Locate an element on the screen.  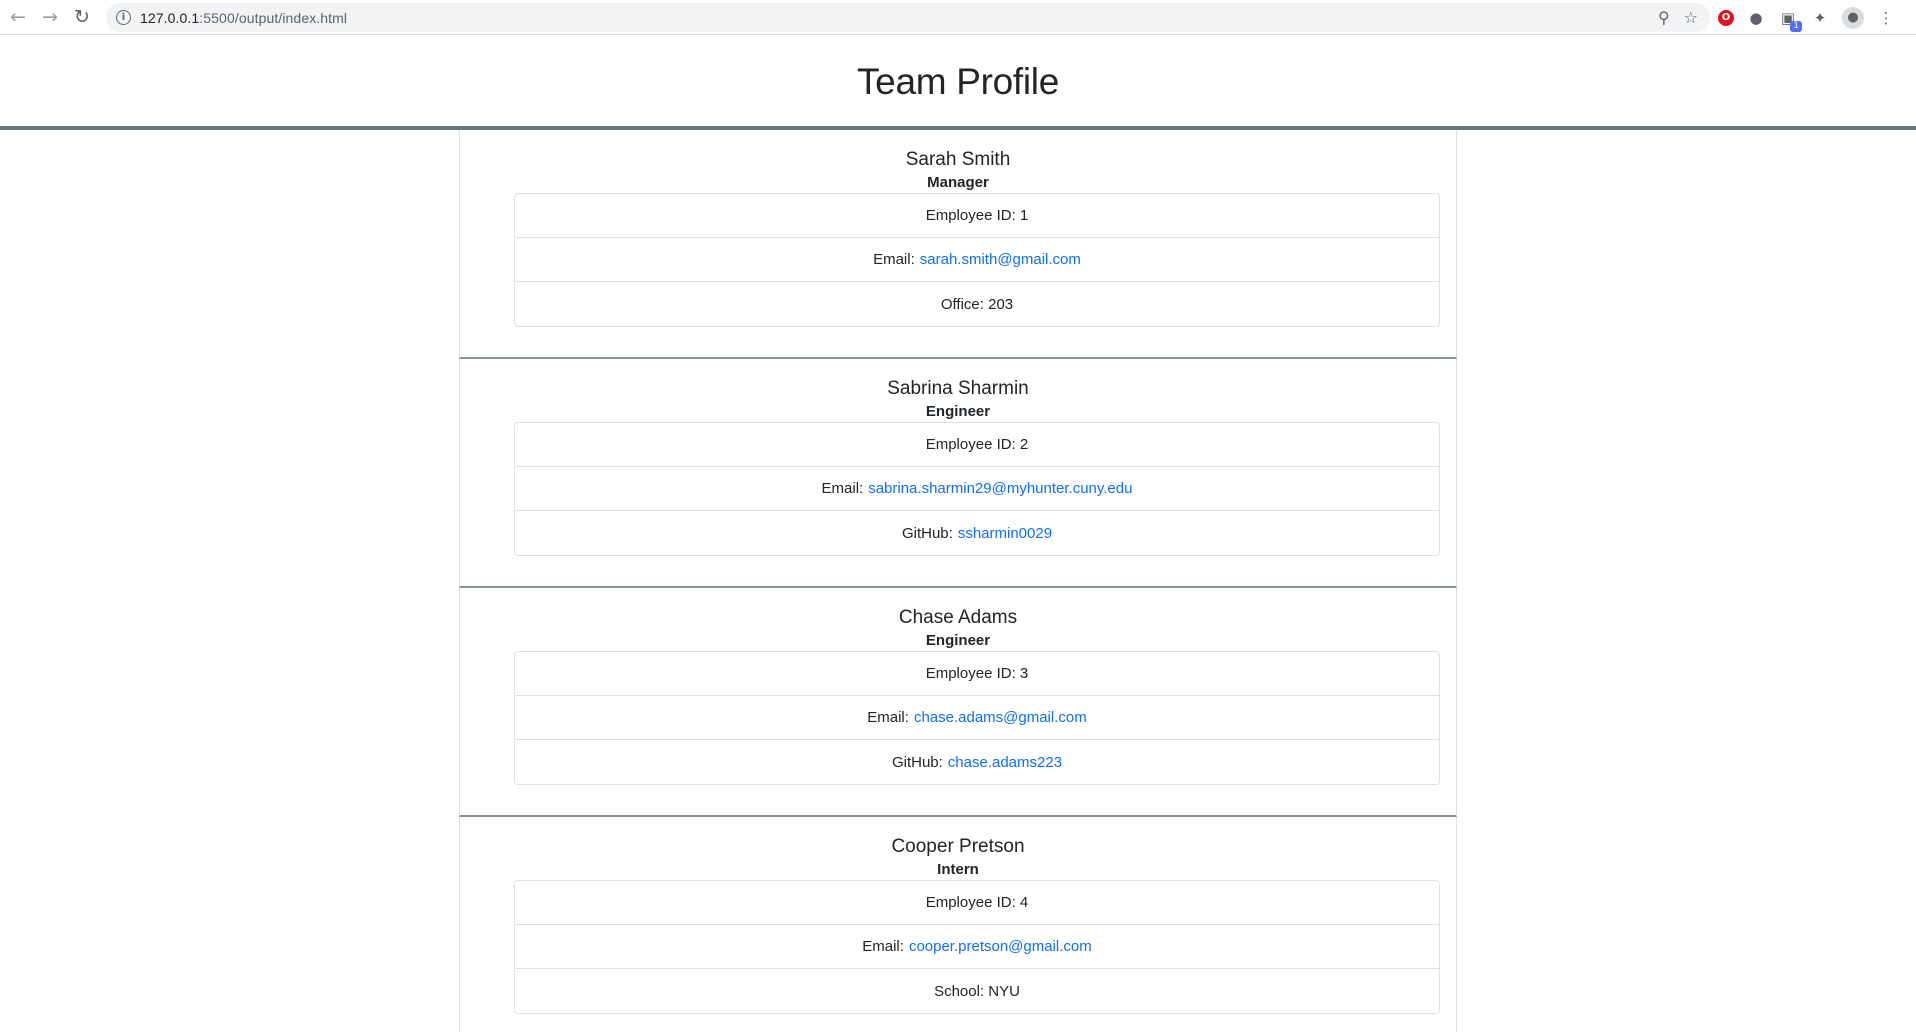
page-title: Team Profile is located at coordinates (958, 81).